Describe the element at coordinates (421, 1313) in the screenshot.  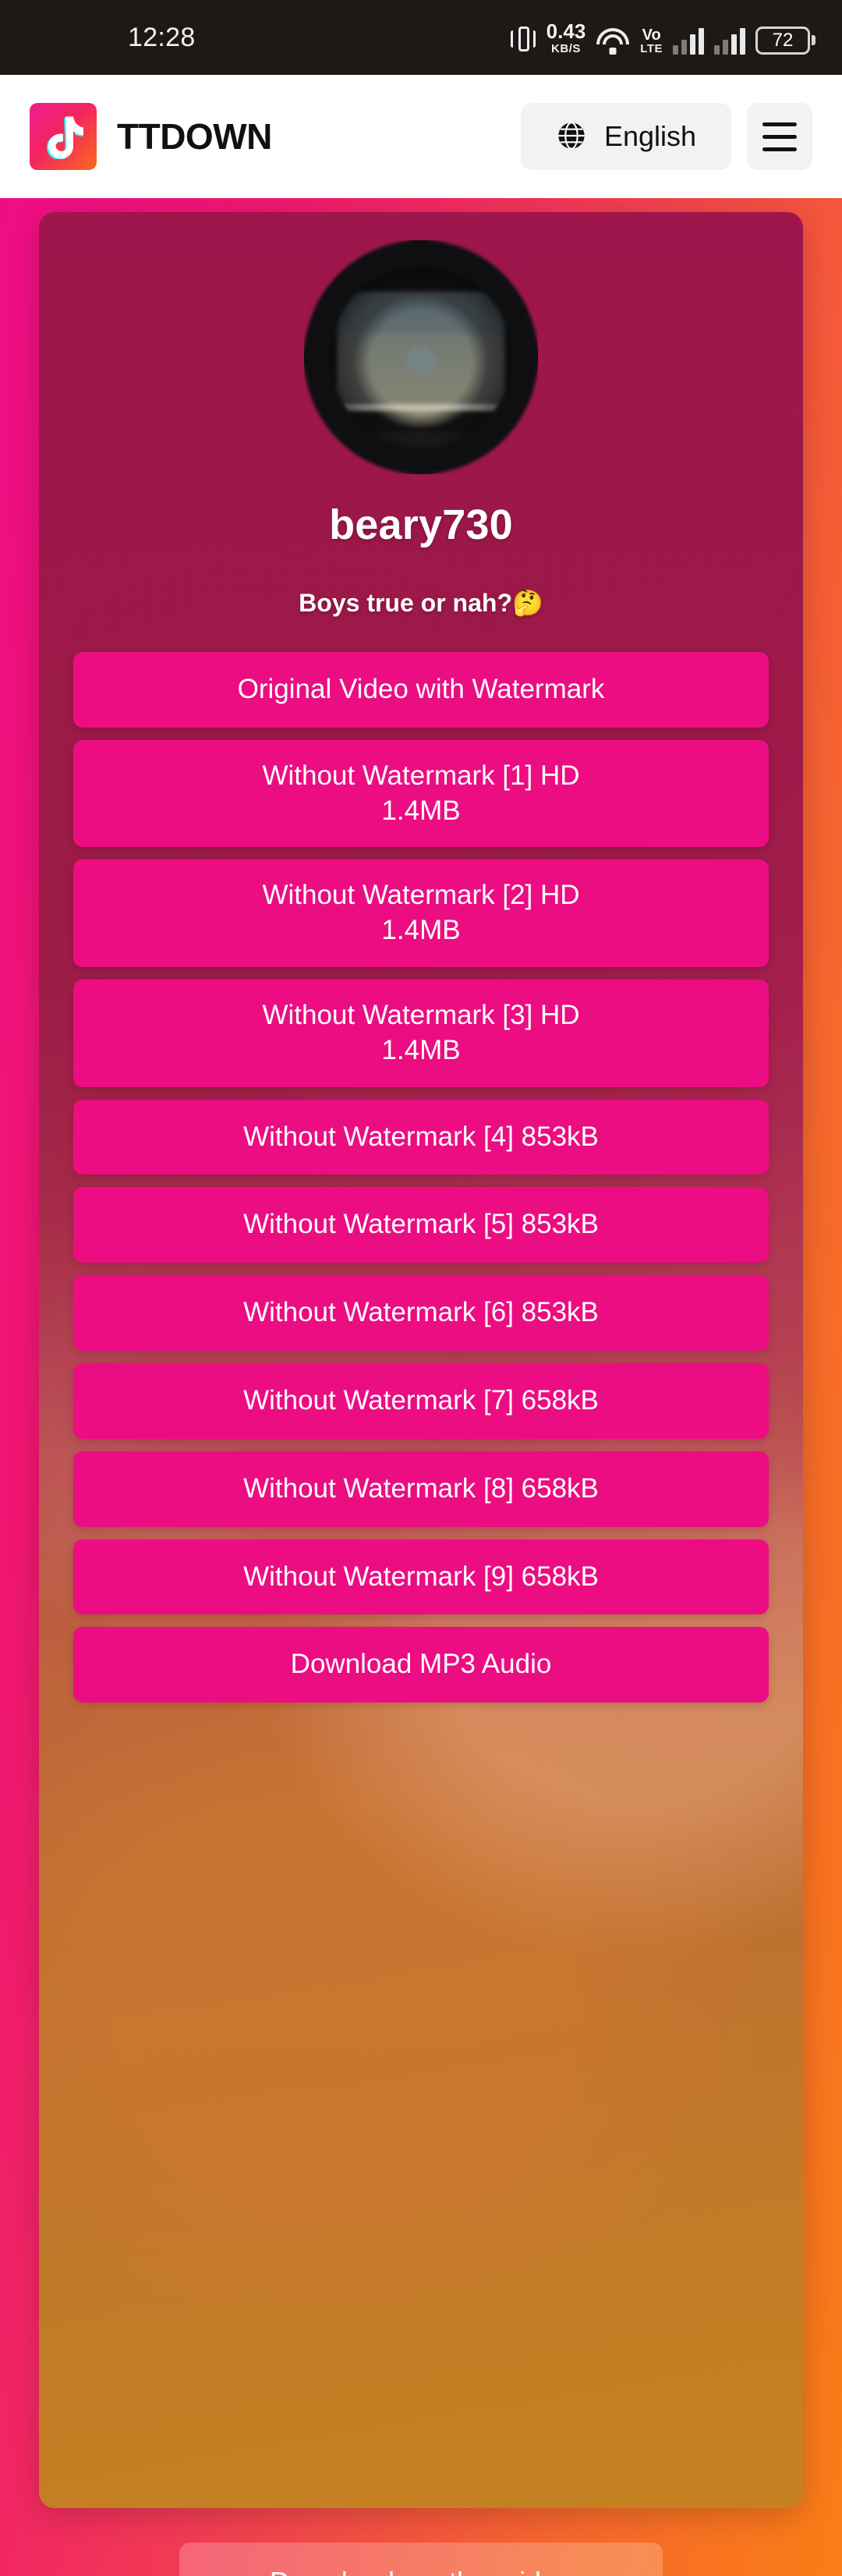
I see `download-option-button: Without Watermark [6] 853kB` at that location.